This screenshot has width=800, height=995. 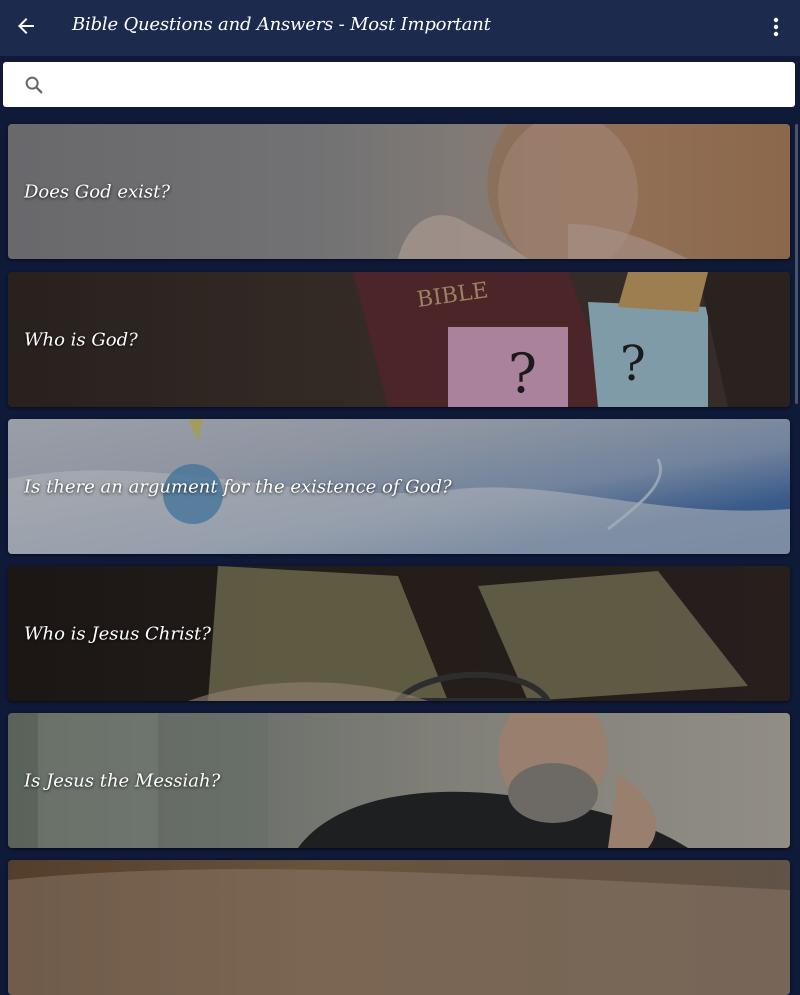 I want to click on question-card: ? ? BIBLE Who is God?, so click(x=399, y=339).